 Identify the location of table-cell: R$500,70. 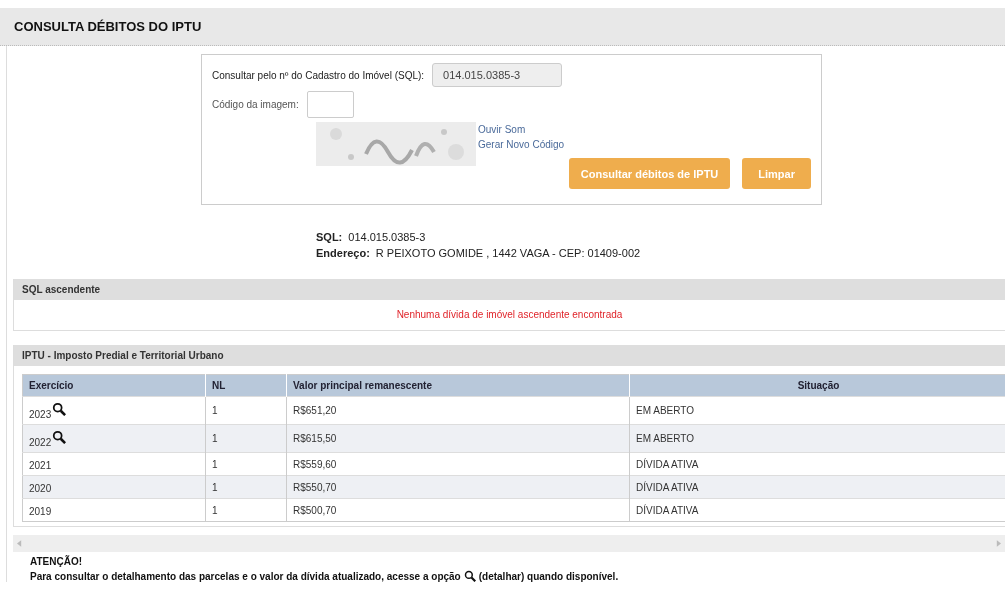
(458, 510).